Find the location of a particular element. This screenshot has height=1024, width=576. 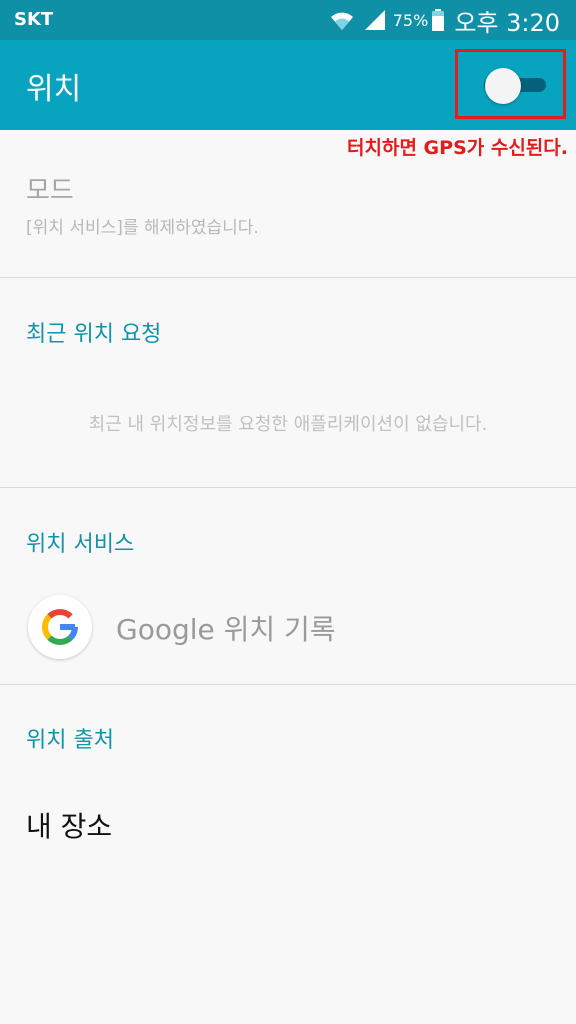

wifi-icon is located at coordinates (341, 21).